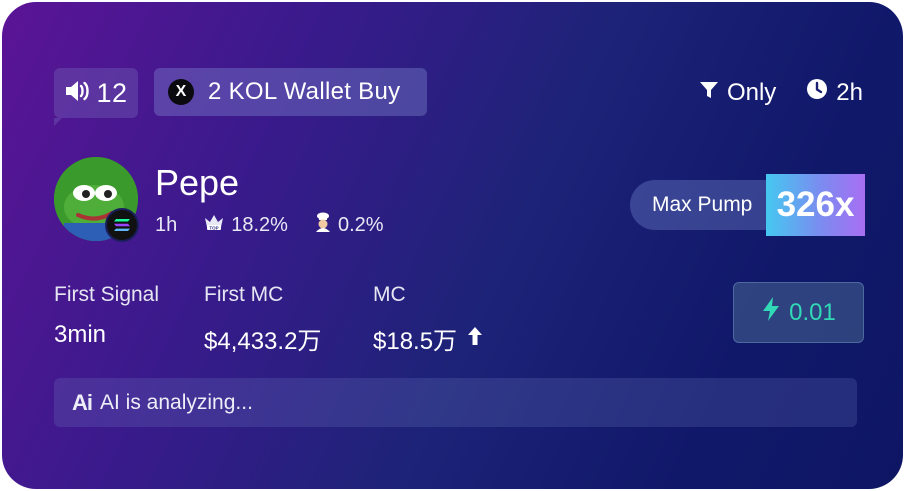 Image resolution: width=905 pixels, height=491 pixels. What do you see at coordinates (166, 224) in the screenshot?
I see `token-age: 1h` at bounding box center [166, 224].